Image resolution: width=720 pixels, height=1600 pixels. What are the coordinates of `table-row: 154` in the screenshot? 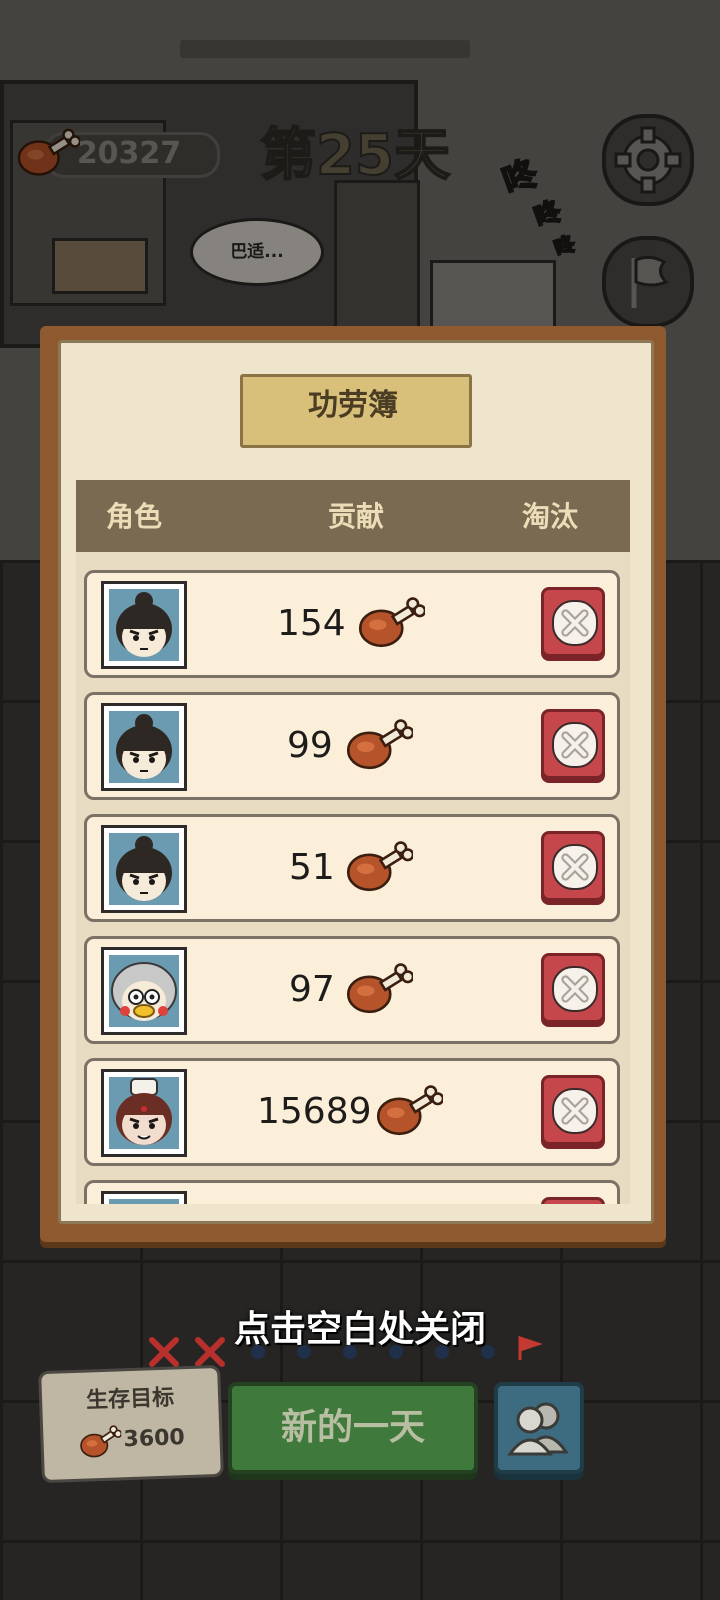 It's located at (352, 624).